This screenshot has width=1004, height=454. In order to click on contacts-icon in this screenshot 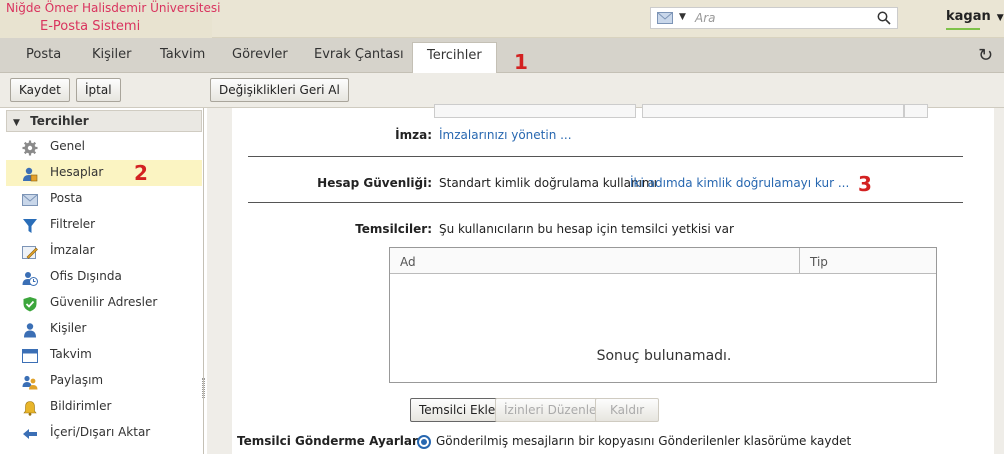, I will do `click(30, 330)`.